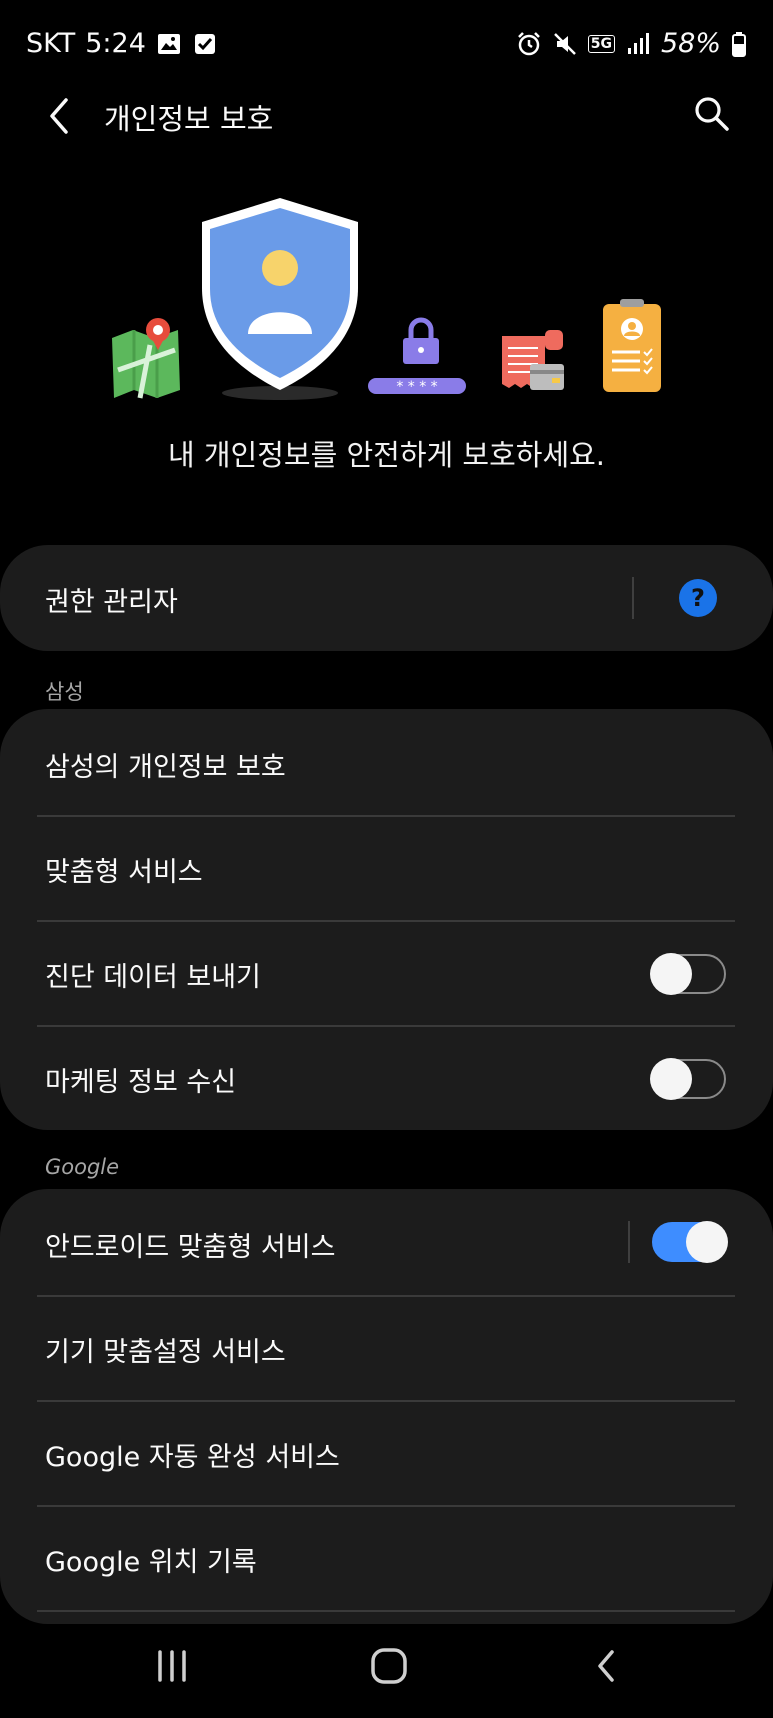 Image resolution: width=773 pixels, height=1718 pixels. I want to click on mute-icon, so click(564, 43).